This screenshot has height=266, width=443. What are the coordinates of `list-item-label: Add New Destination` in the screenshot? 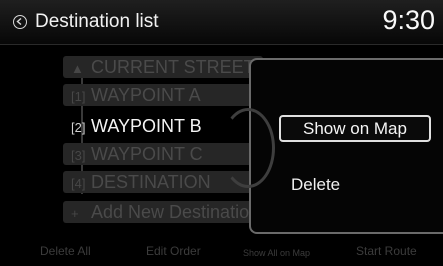 It's located at (175, 212).